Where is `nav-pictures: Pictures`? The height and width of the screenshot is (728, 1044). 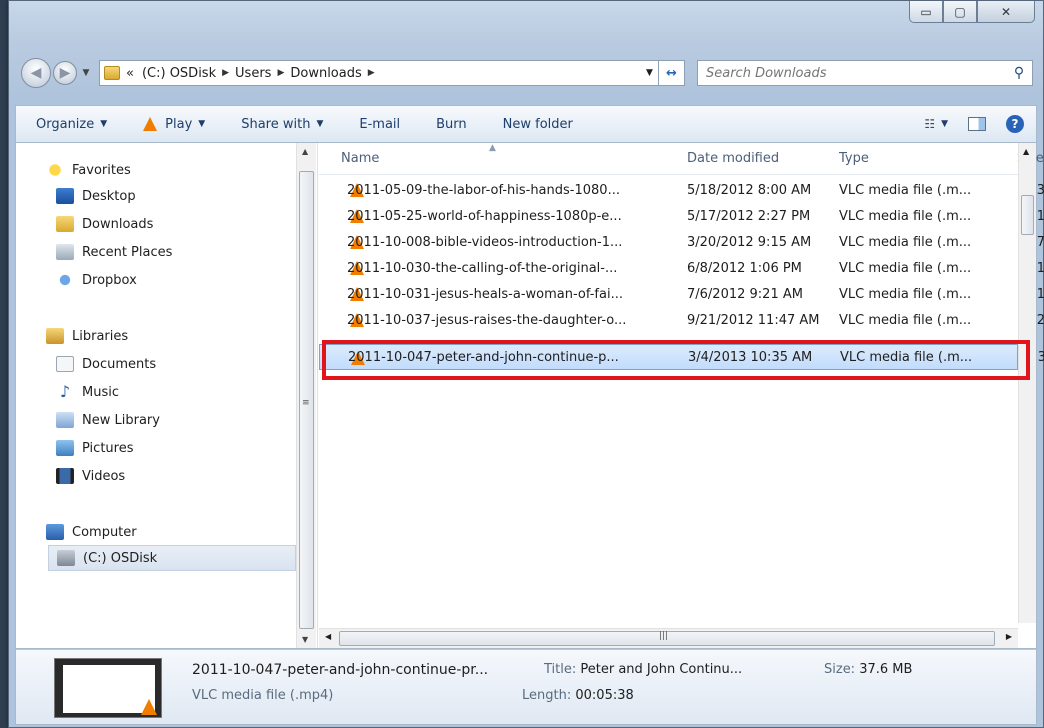
nav-pictures: Pictures is located at coordinates (94, 448).